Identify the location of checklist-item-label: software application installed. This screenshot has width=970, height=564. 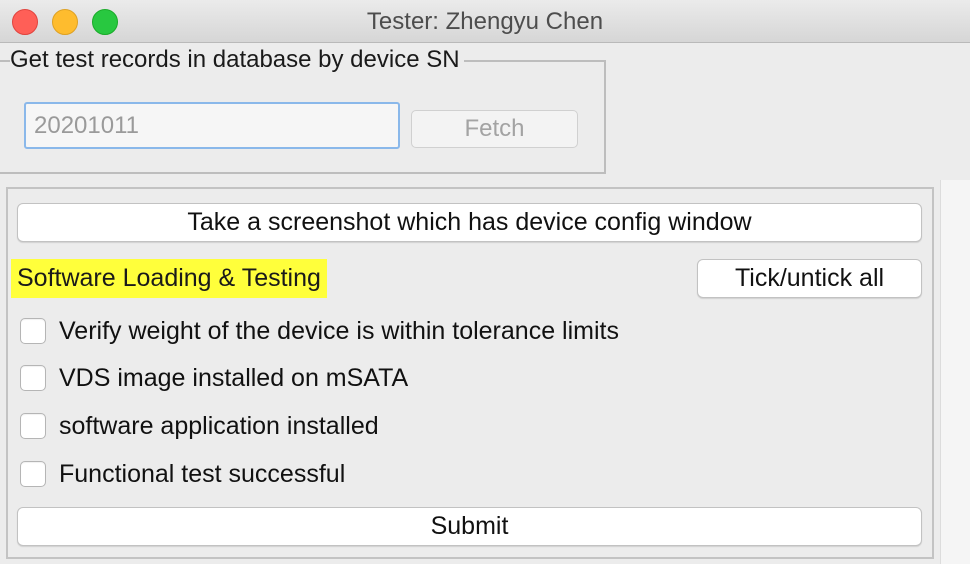
(219, 425).